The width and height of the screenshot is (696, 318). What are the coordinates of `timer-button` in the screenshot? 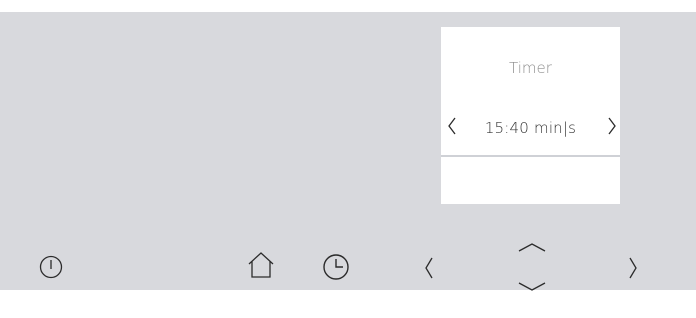 It's located at (336, 267).